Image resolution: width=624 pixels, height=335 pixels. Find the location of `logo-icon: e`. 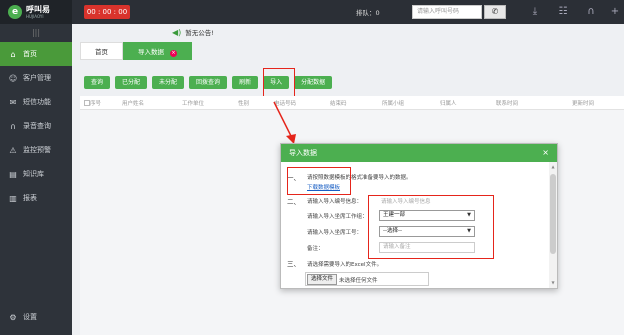

logo-icon: e is located at coordinates (15, 12).